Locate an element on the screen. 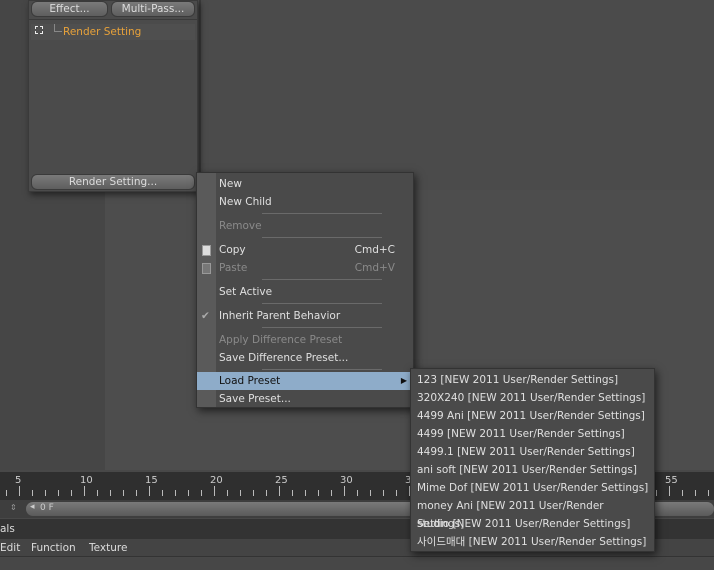 Image resolution: width=714 pixels, height=570 pixels. menu-item-new-child: New Child is located at coordinates (305, 202).